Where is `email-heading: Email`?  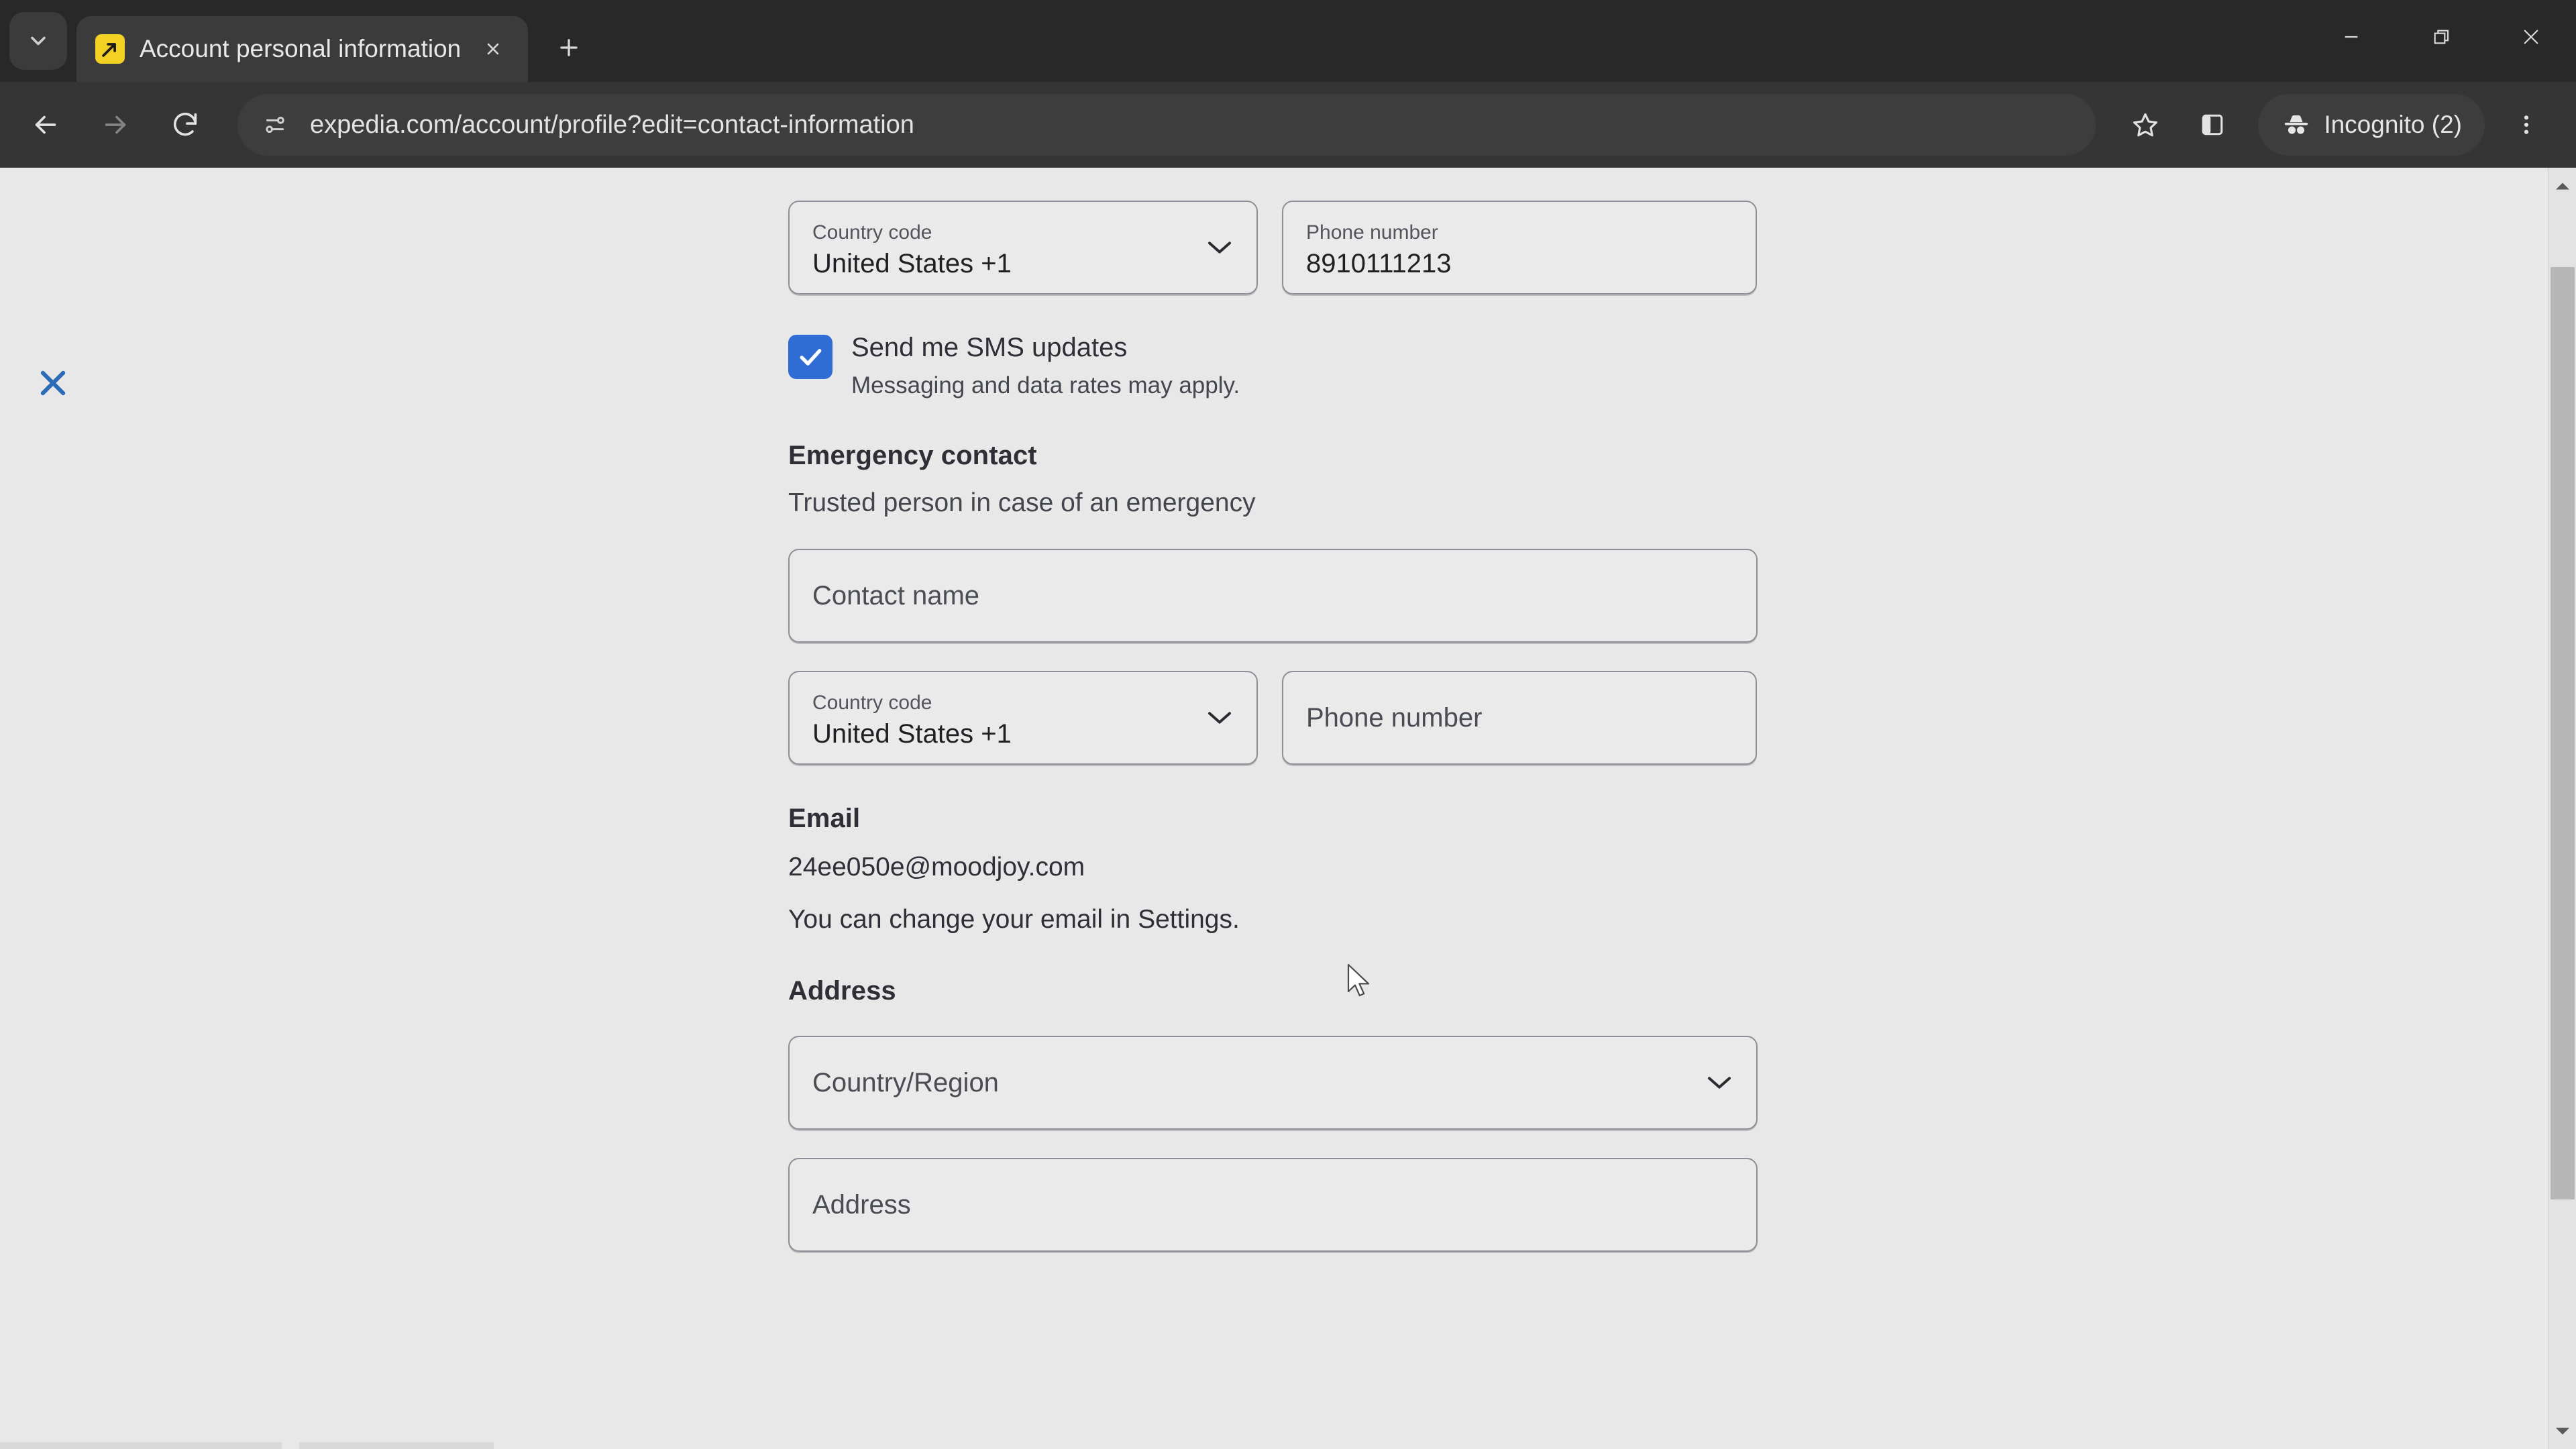
email-heading: Email is located at coordinates (824, 819).